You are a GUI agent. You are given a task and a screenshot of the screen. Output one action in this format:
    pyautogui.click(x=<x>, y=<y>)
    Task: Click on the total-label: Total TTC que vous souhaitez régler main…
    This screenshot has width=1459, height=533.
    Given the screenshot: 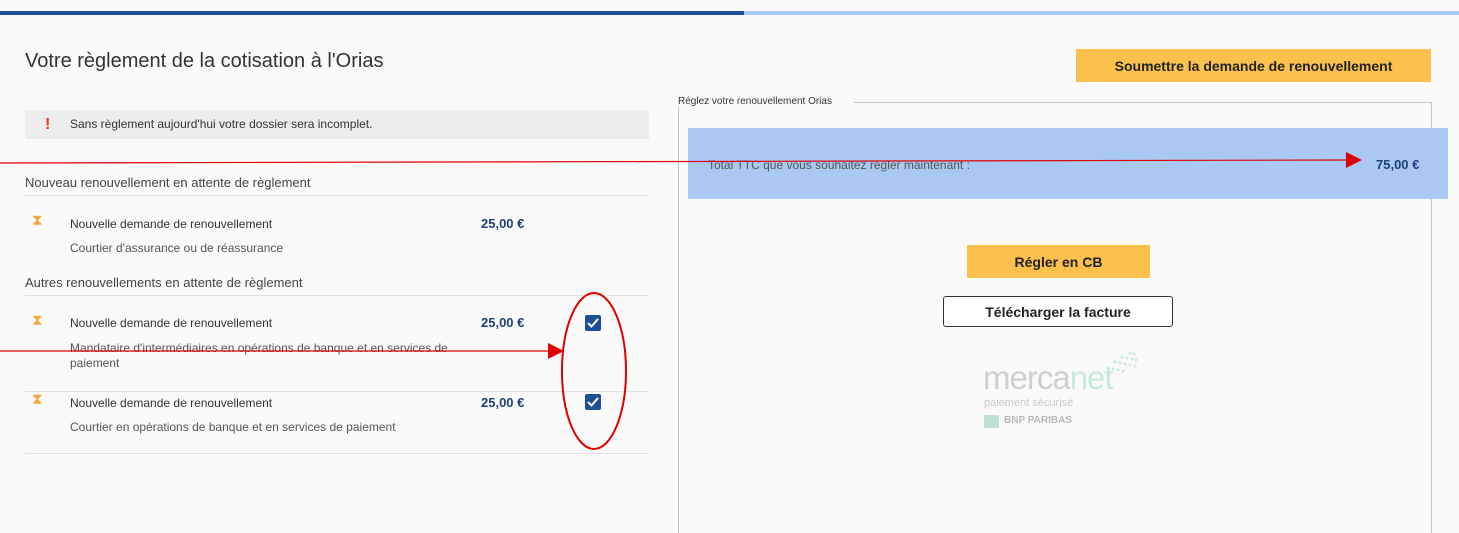 What is the action you would take?
    pyautogui.click(x=839, y=165)
    